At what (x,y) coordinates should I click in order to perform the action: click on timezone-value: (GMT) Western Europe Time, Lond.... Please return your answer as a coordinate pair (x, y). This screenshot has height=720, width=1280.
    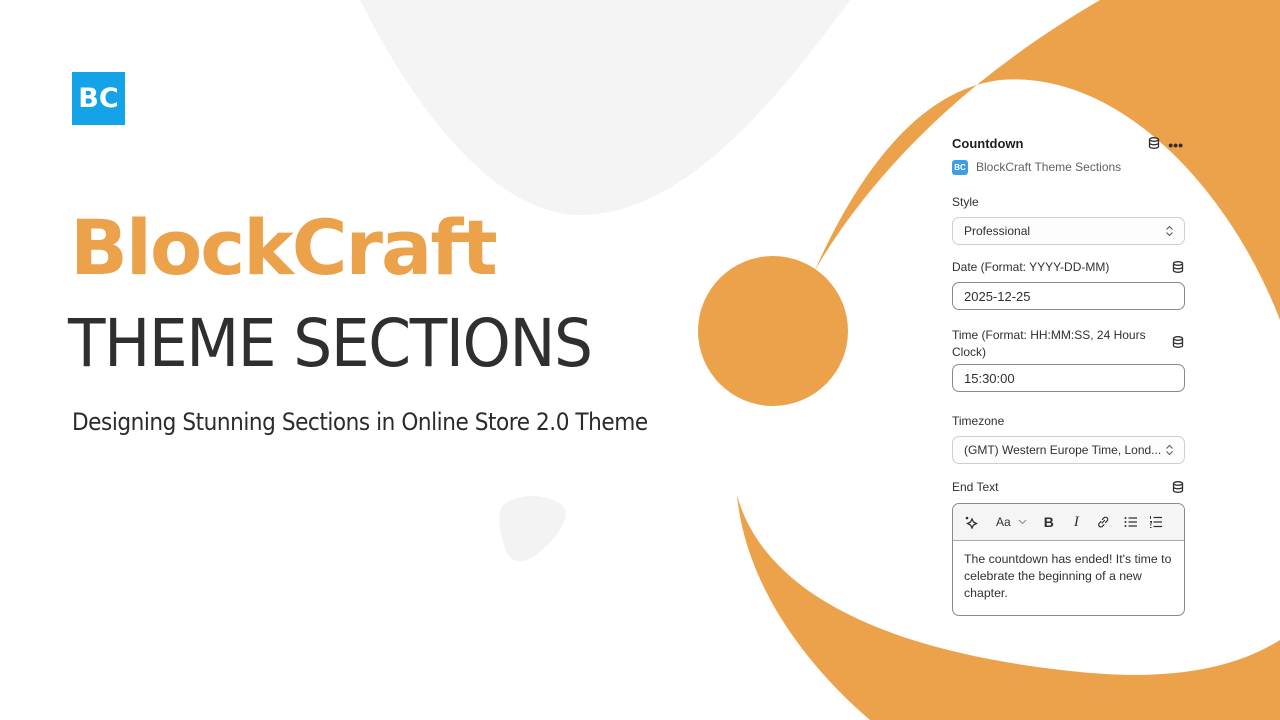
    Looking at the image, I should click on (1063, 450).